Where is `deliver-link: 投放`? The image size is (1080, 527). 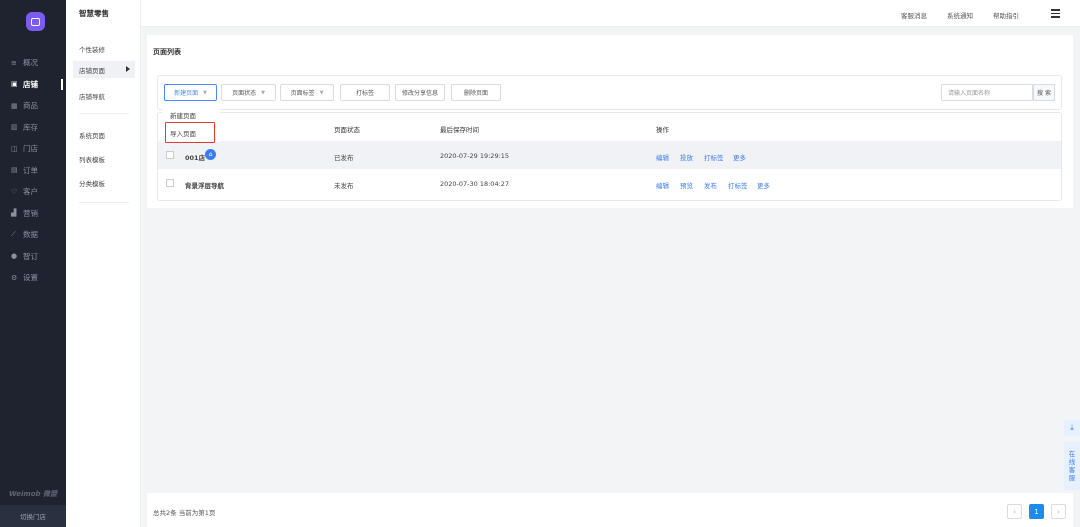
deliver-link: 投放 is located at coordinates (686, 157).